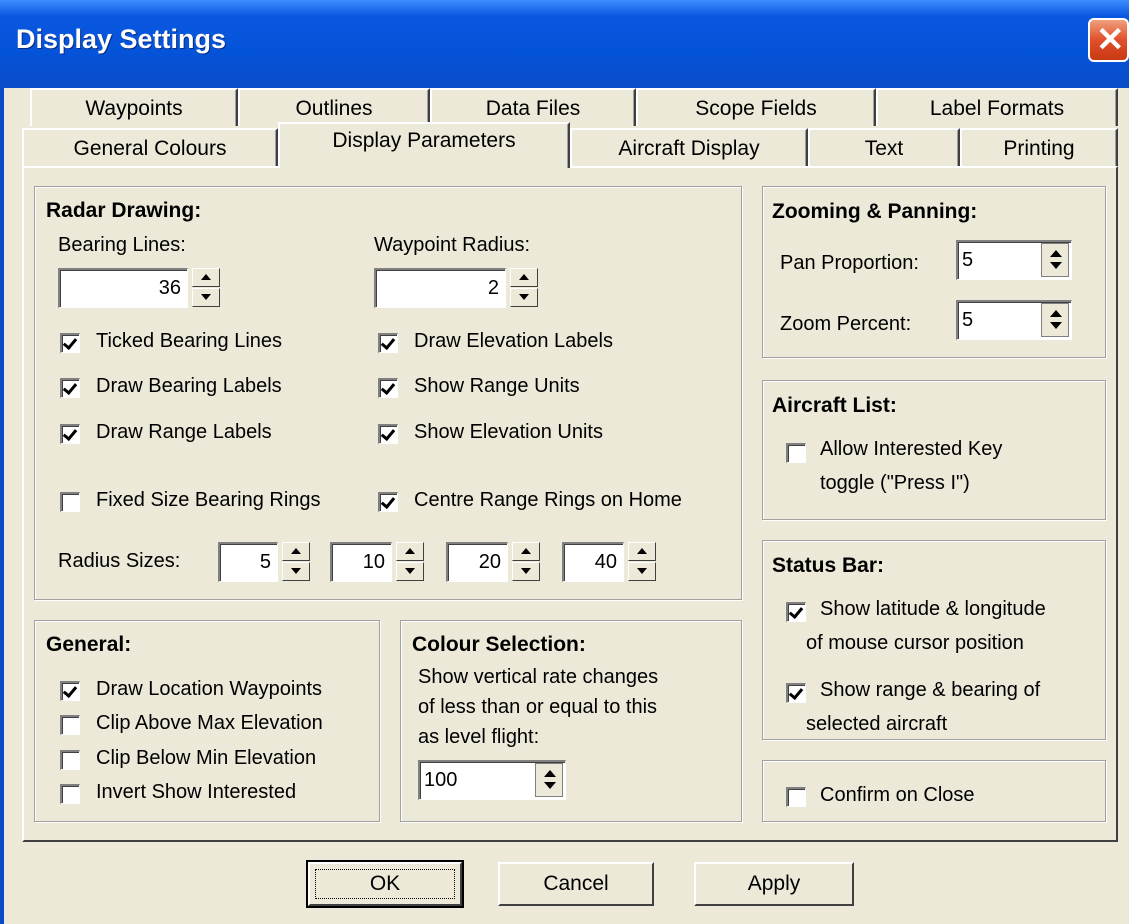 The width and height of the screenshot is (1129, 924). Describe the element at coordinates (479, 737) in the screenshot. I see `colour-selection-desc-line3: as level flight:` at that location.